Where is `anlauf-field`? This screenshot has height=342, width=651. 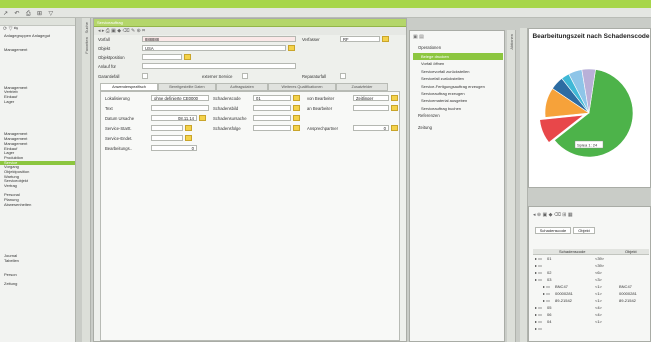 anlauf-field is located at coordinates (219, 66).